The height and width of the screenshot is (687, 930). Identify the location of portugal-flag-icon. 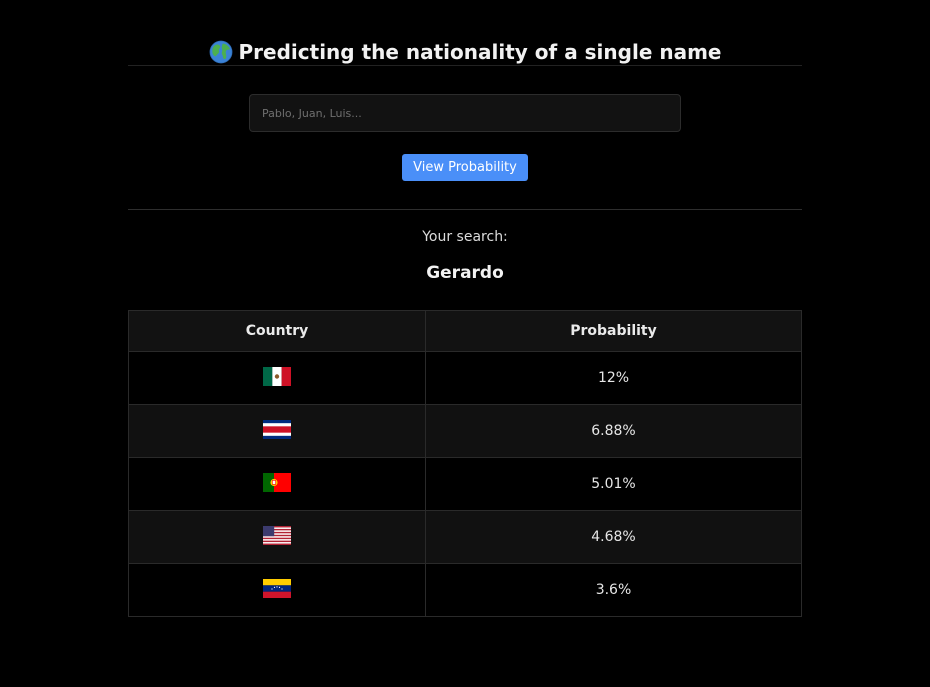
(277, 482).